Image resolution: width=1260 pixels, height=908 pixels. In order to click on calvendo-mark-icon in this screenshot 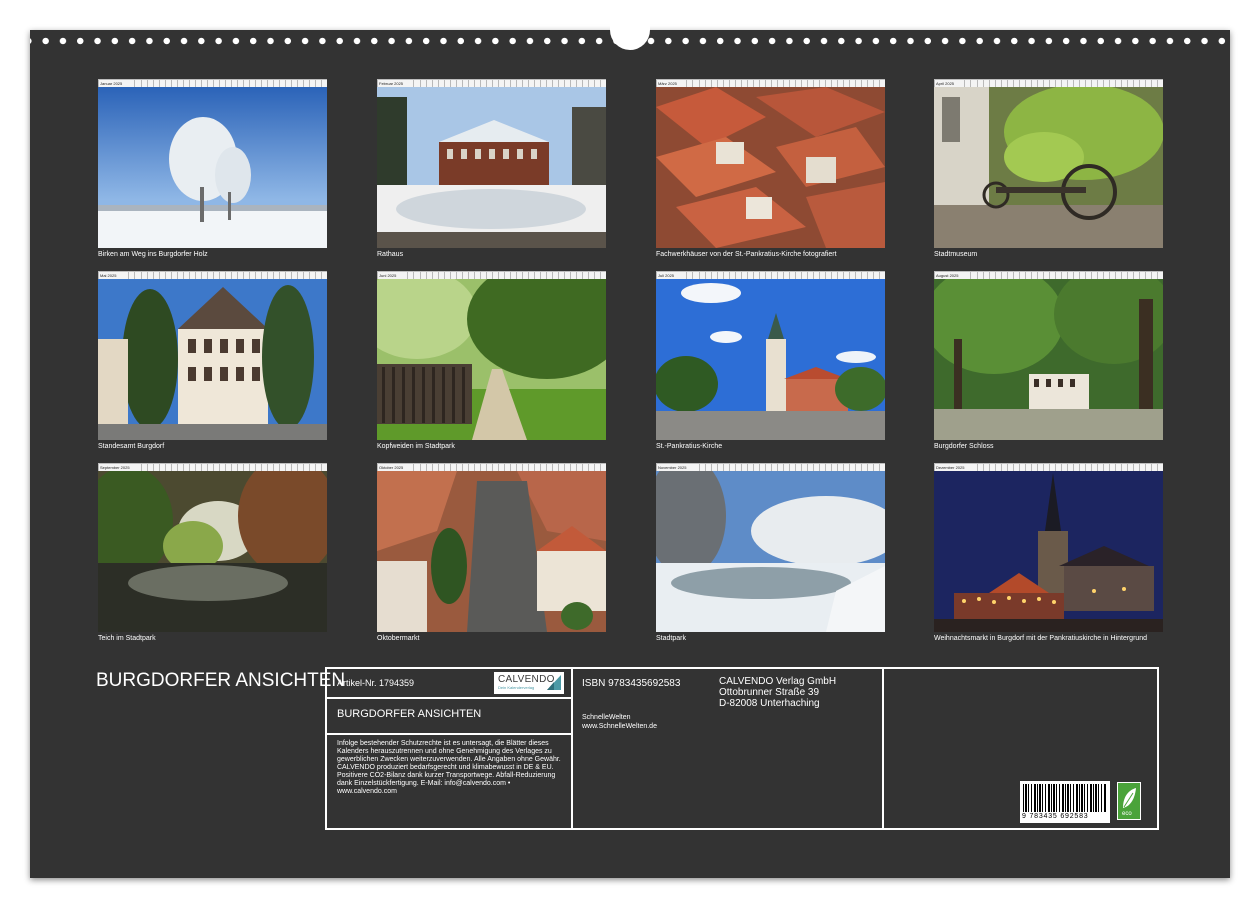, I will do `click(554, 682)`.